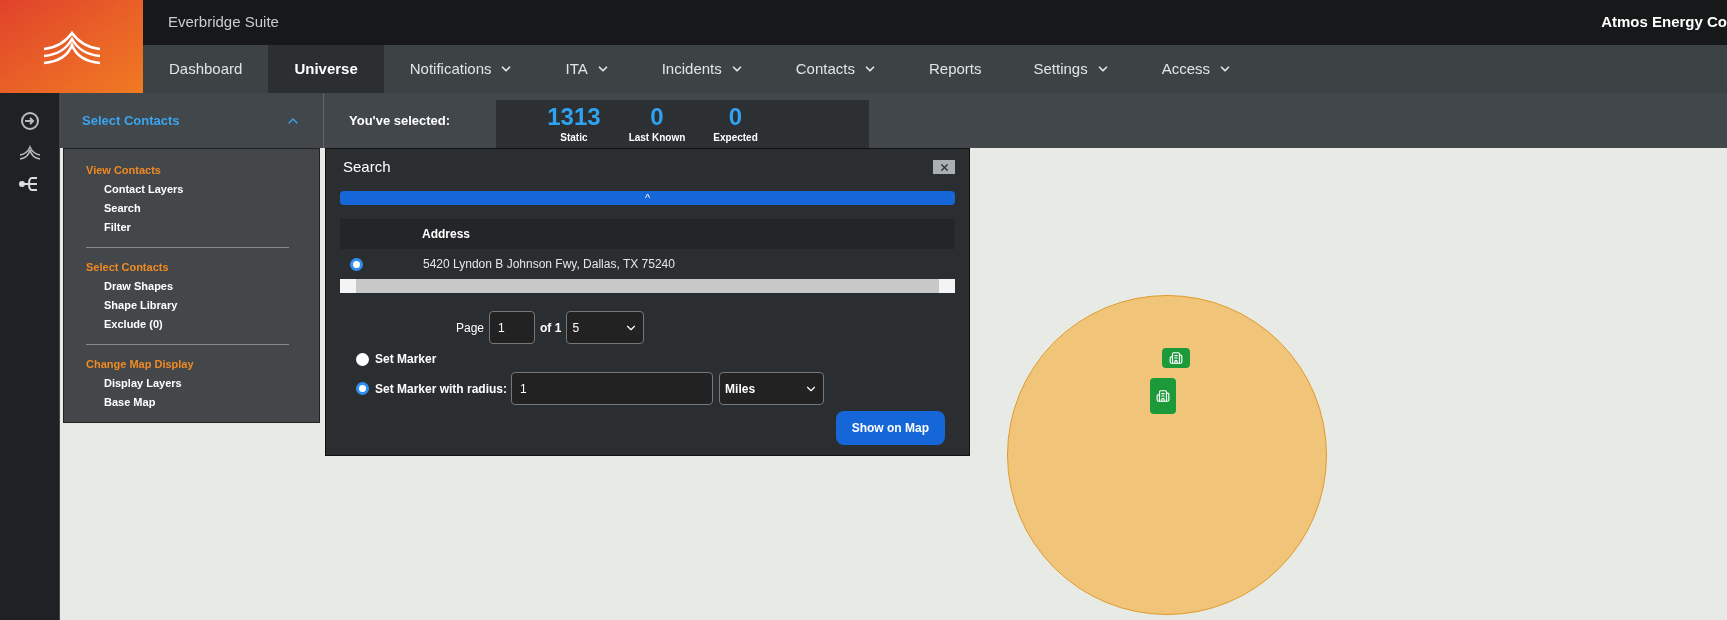 Image resolution: width=1727 pixels, height=620 pixels. What do you see at coordinates (187, 324) in the screenshot?
I see `menu-item: Exclude (0)` at bounding box center [187, 324].